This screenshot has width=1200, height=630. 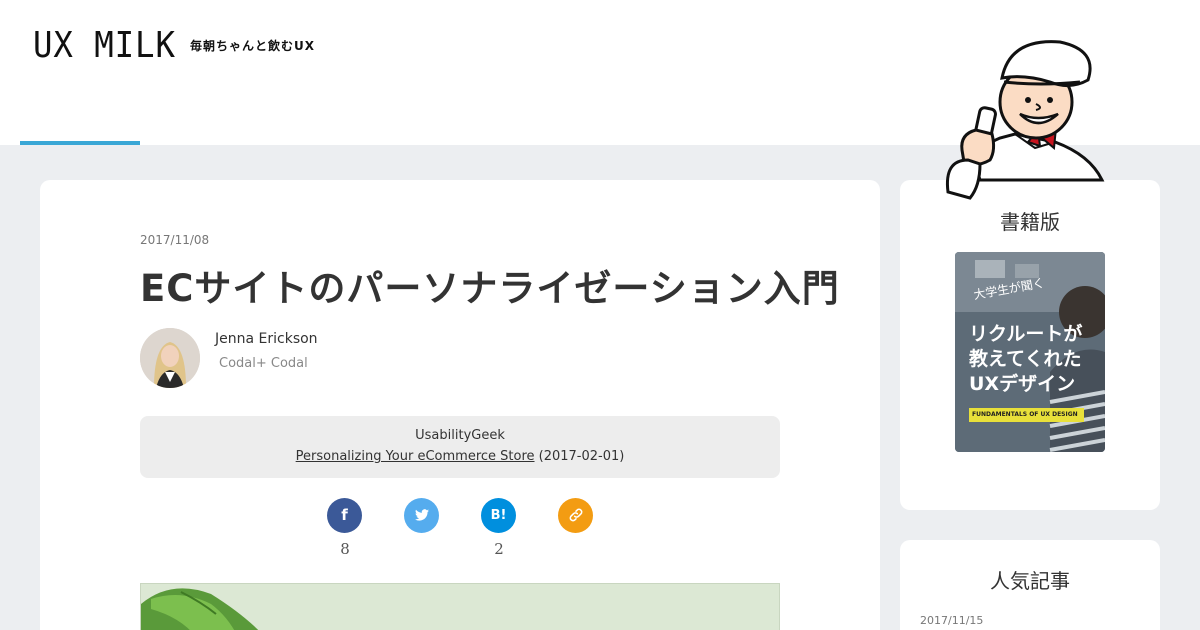 What do you see at coordinates (576, 549) in the screenshot?
I see `link-share-count` at bounding box center [576, 549].